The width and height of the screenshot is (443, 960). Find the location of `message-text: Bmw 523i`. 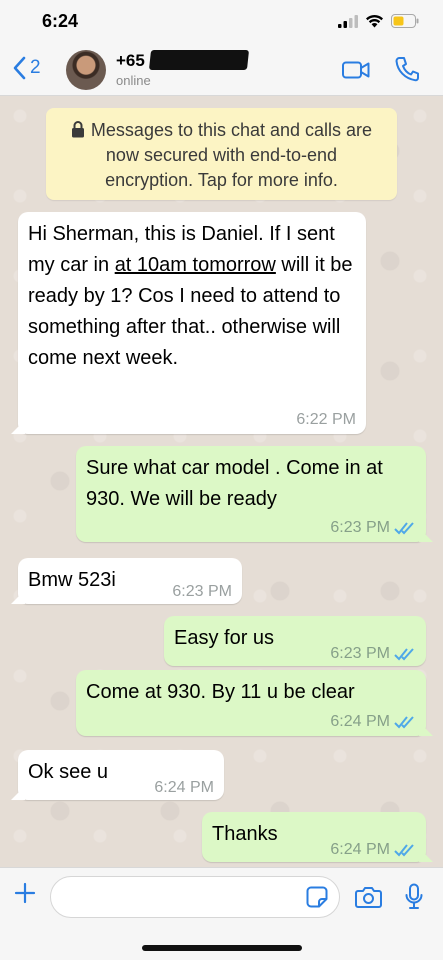

message-text: Bmw 523i is located at coordinates (72, 580).